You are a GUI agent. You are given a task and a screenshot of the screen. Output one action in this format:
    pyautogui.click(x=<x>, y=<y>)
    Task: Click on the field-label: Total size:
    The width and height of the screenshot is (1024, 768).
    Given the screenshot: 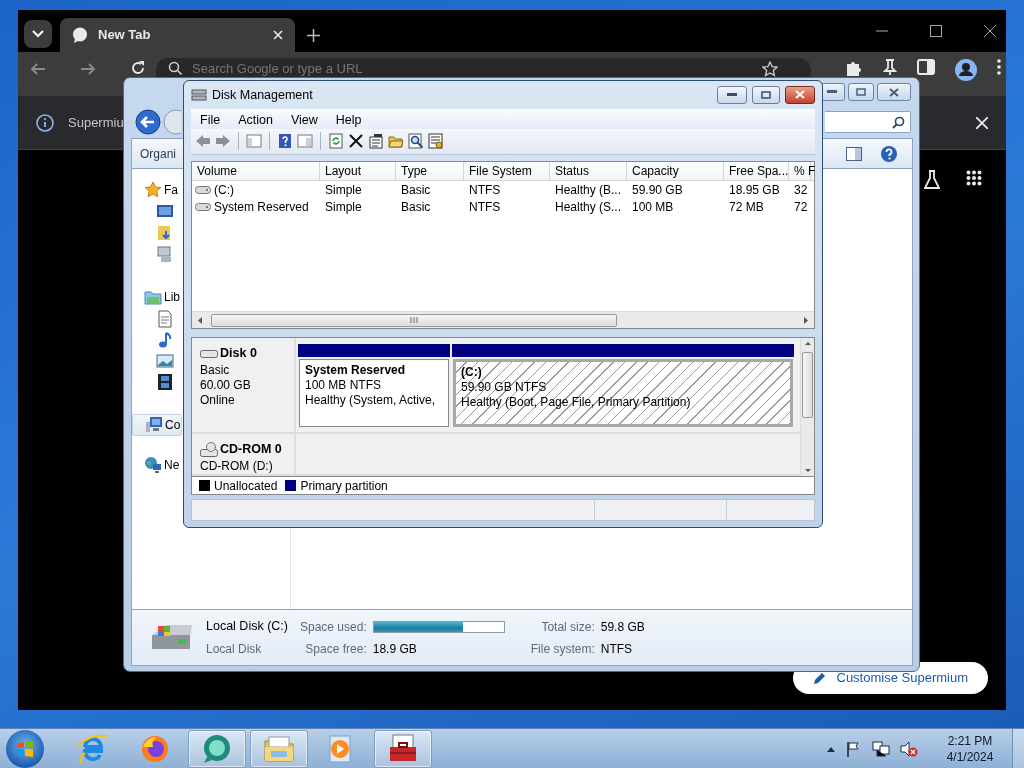 What is the action you would take?
    pyautogui.click(x=567, y=627)
    